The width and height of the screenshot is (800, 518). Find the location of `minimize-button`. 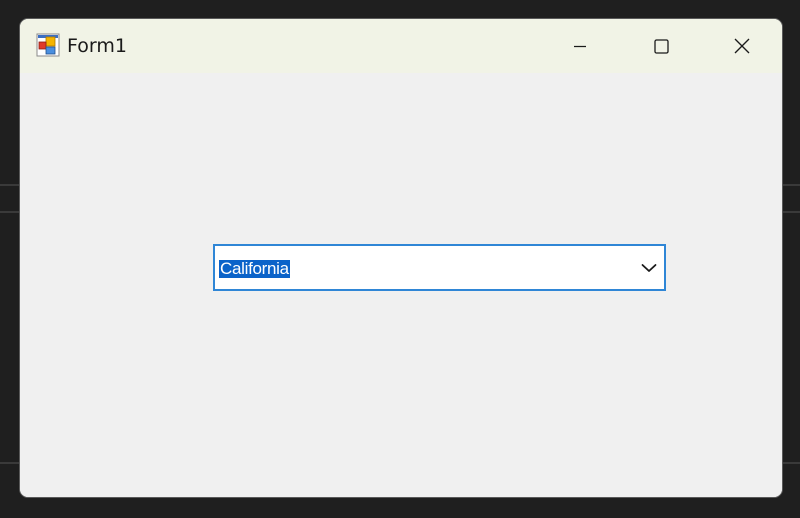

minimize-button is located at coordinates (580, 46).